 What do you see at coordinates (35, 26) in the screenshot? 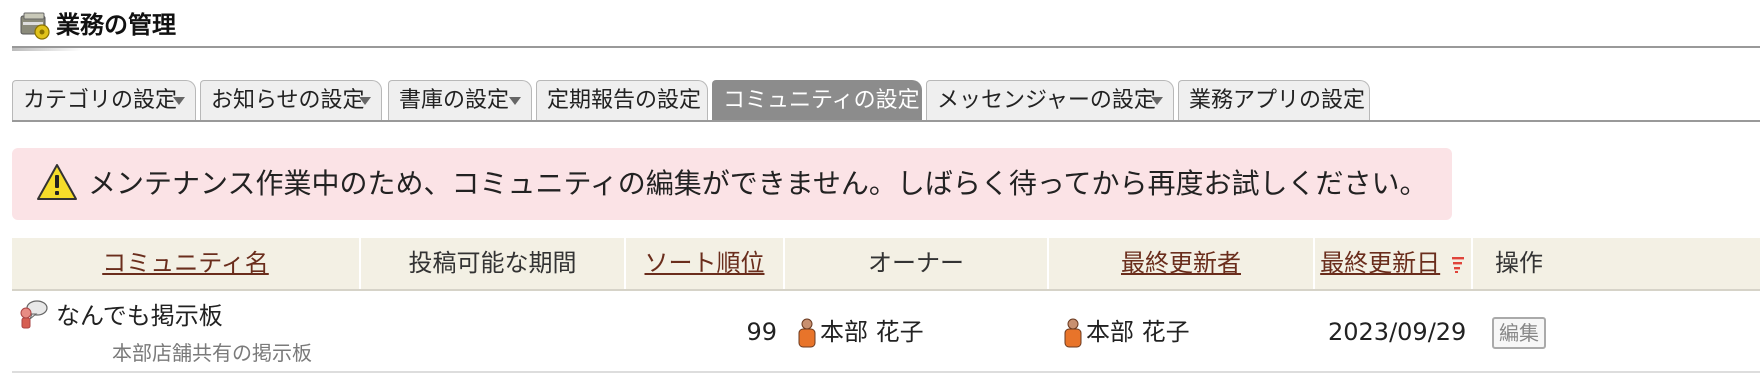
I see `business-manager-icon` at bounding box center [35, 26].